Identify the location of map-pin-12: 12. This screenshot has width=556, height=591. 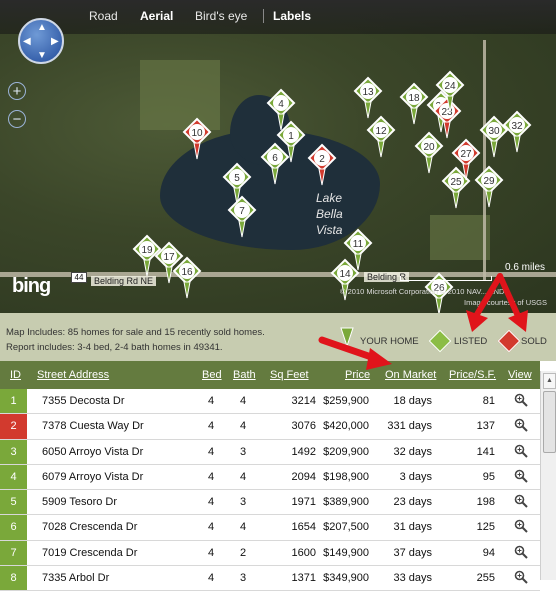
(382, 137).